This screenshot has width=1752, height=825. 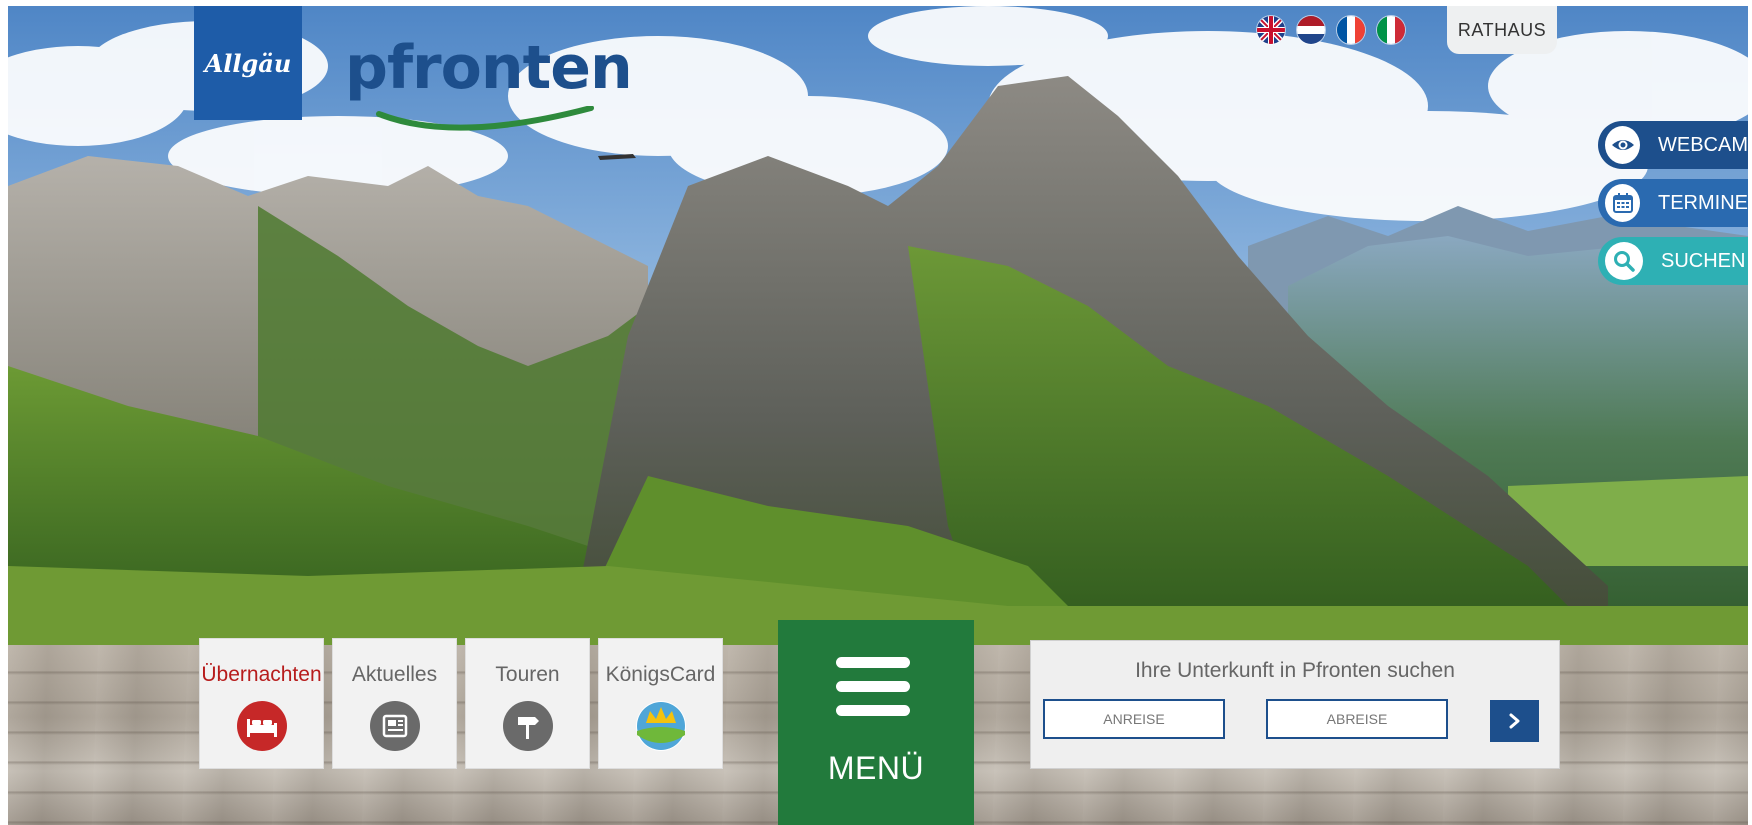 I want to click on suchen-label: SUCHEN, so click(x=1703, y=260).